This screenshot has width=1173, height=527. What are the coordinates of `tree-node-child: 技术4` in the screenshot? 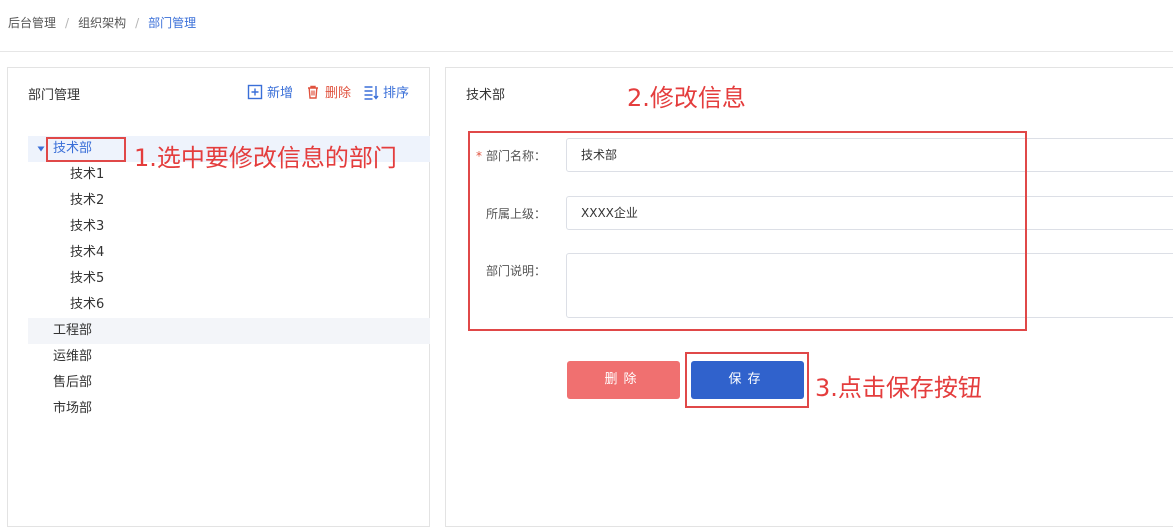 It's located at (229, 253).